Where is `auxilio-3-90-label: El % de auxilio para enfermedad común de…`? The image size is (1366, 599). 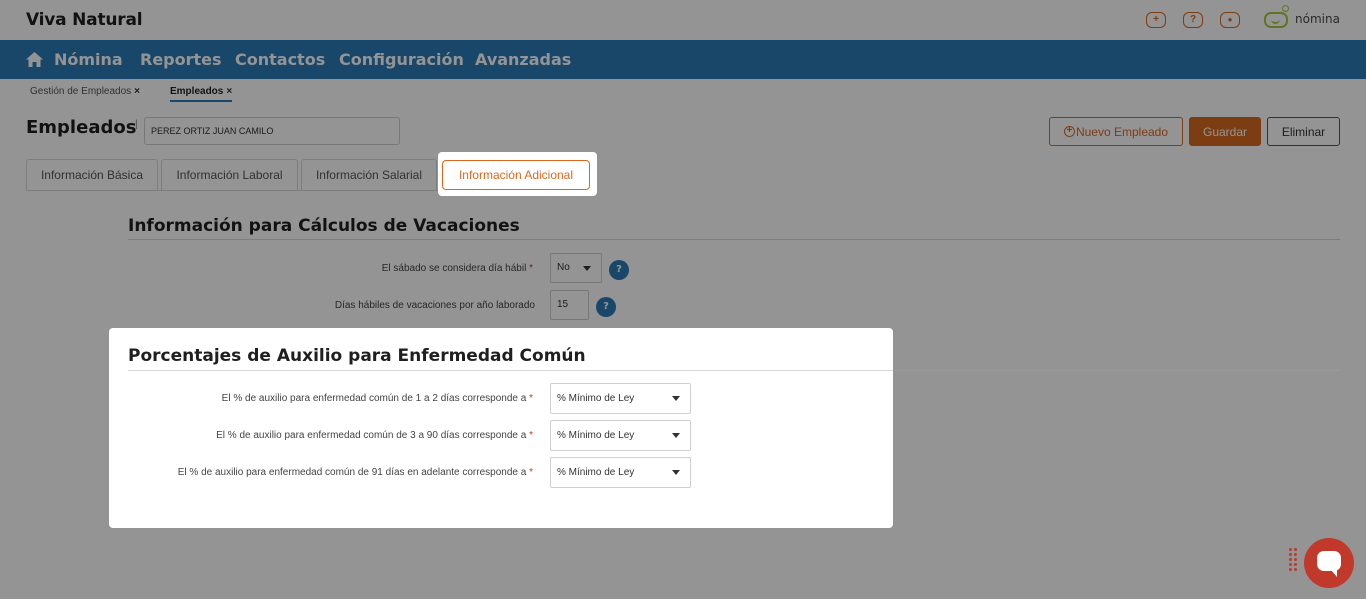 auxilio-3-90-label: El % de auxilio para enfermedad común de… is located at coordinates (374, 435).